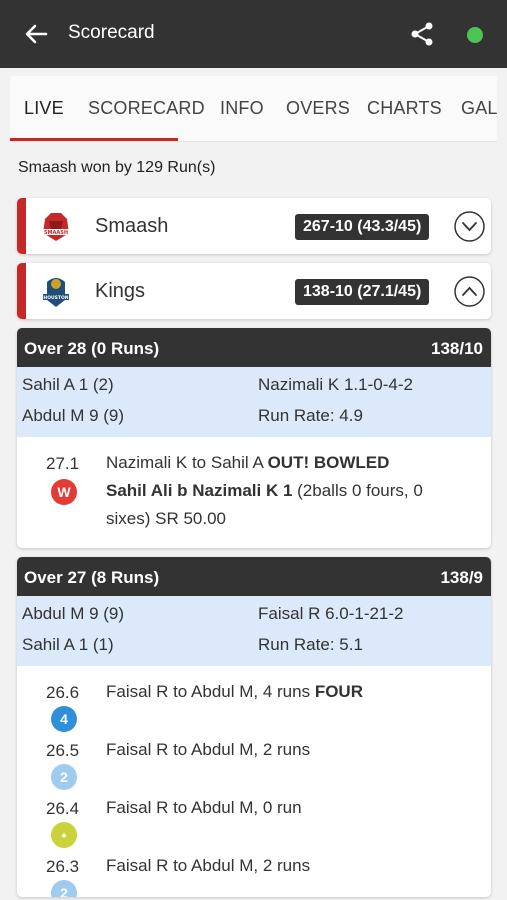 The image size is (507, 900). I want to click on page-title: Scorecard, so click(111, 32).